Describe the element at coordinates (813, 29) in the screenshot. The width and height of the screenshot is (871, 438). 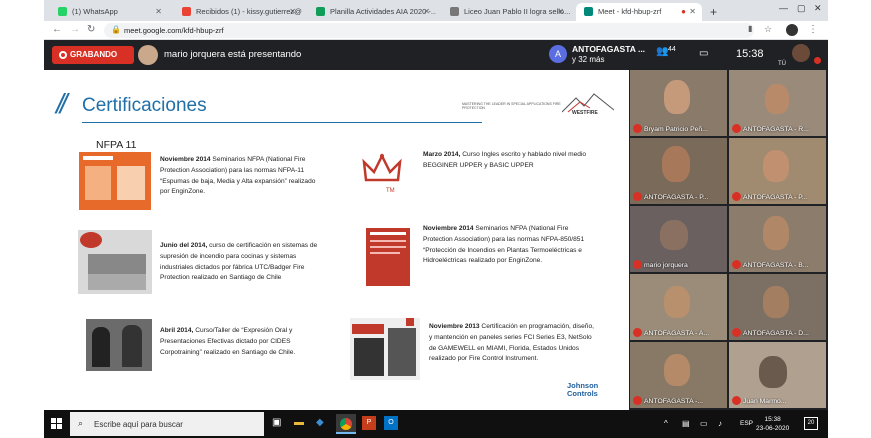
I see `menu-icon: ⋮` at that location.